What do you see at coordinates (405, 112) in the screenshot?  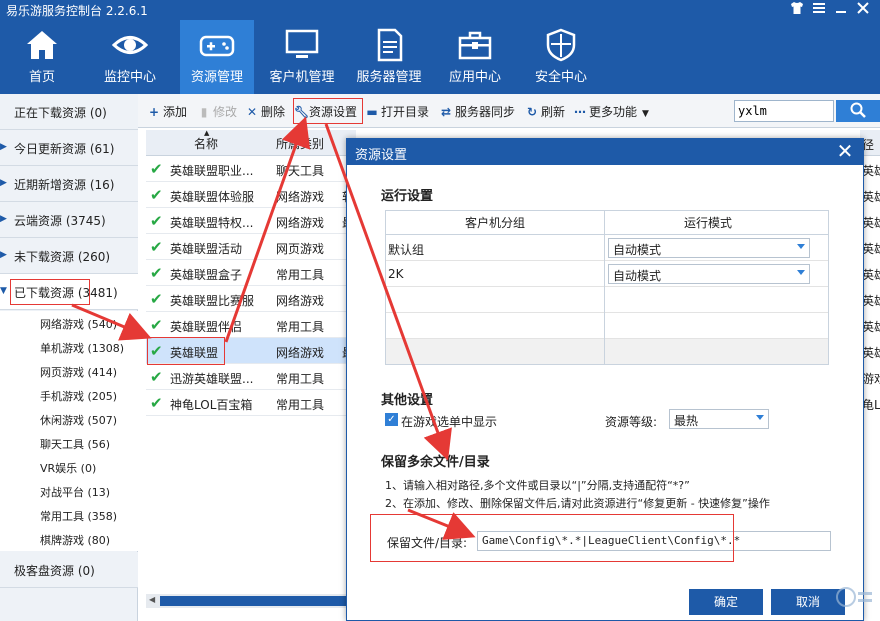 I see `open-dir-label: 打开目录` at bounding box center [405, 112].